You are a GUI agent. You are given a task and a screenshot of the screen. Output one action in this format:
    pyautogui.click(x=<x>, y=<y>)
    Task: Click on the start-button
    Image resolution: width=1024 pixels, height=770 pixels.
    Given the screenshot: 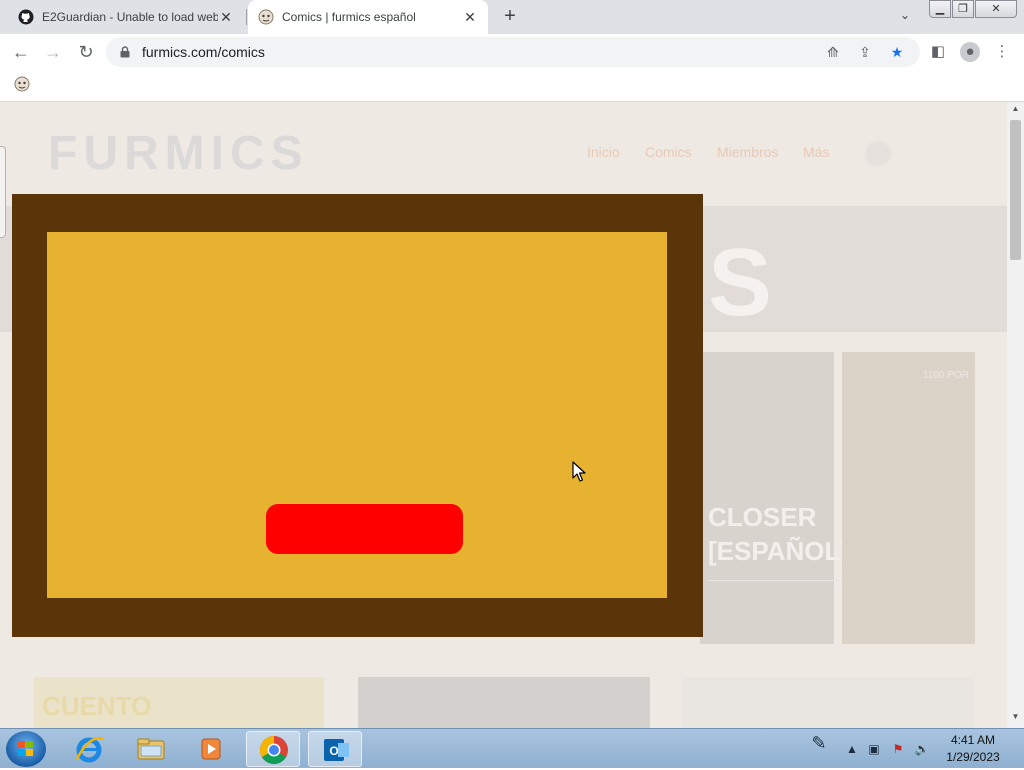 What is the action you would take?
    pyautogui.click(x=26, y=749)
    